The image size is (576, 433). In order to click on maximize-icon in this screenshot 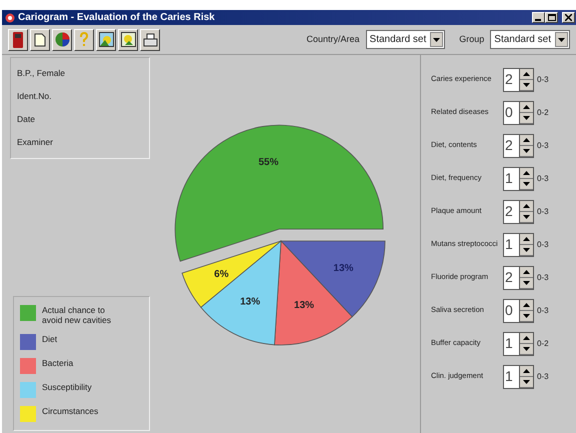, I will do `click(552, 17)`.